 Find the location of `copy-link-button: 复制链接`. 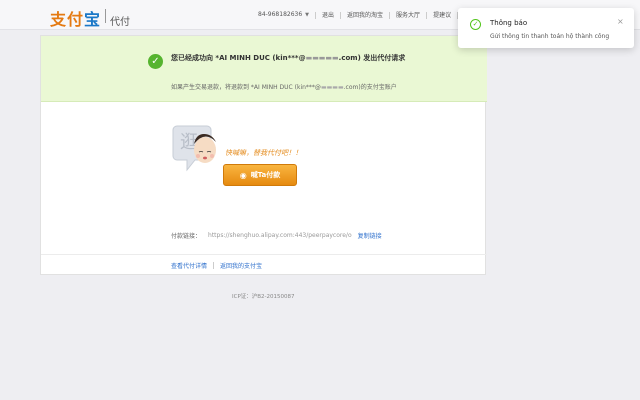

copy-link-button: 复制链接 is located at coordinates (370, 235).